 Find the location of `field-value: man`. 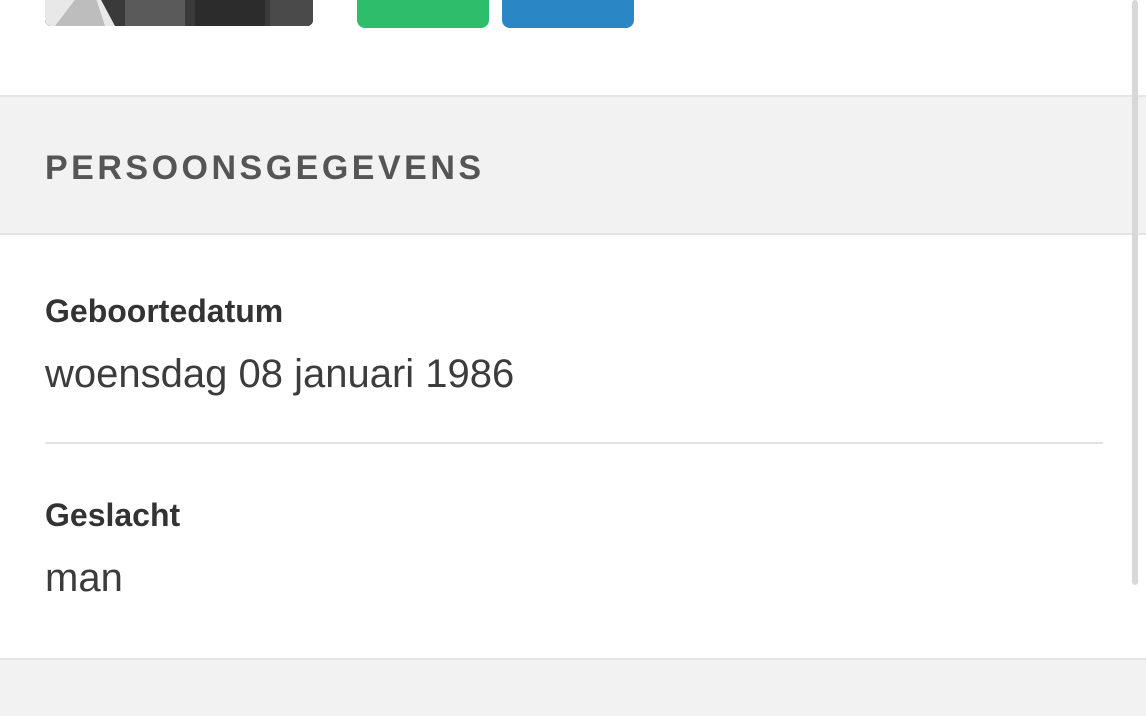

field-value: man is located at coordinates (84, 578).